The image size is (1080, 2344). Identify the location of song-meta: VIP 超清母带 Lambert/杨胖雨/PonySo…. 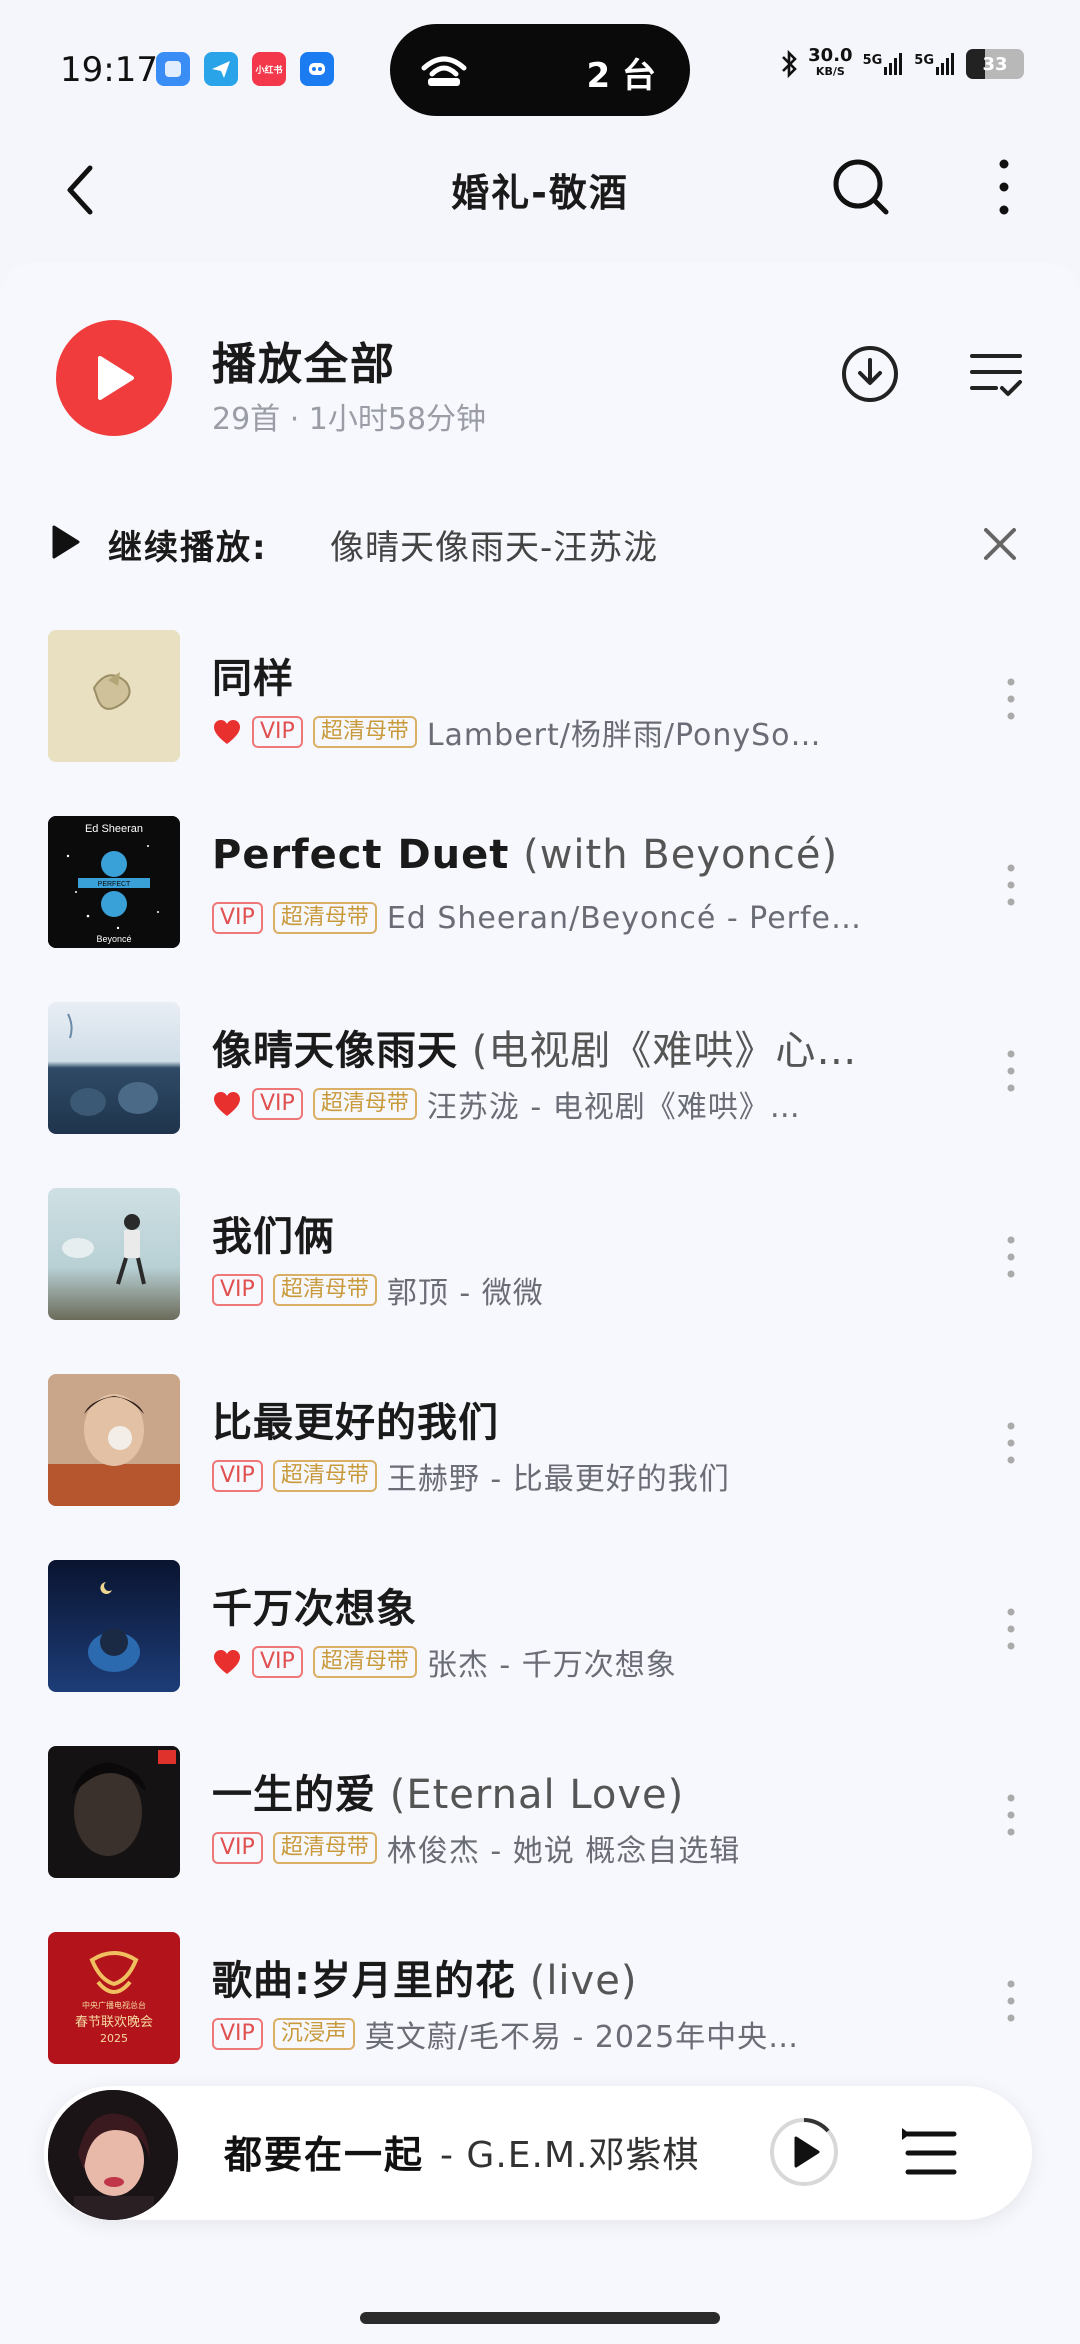
(562, 732).